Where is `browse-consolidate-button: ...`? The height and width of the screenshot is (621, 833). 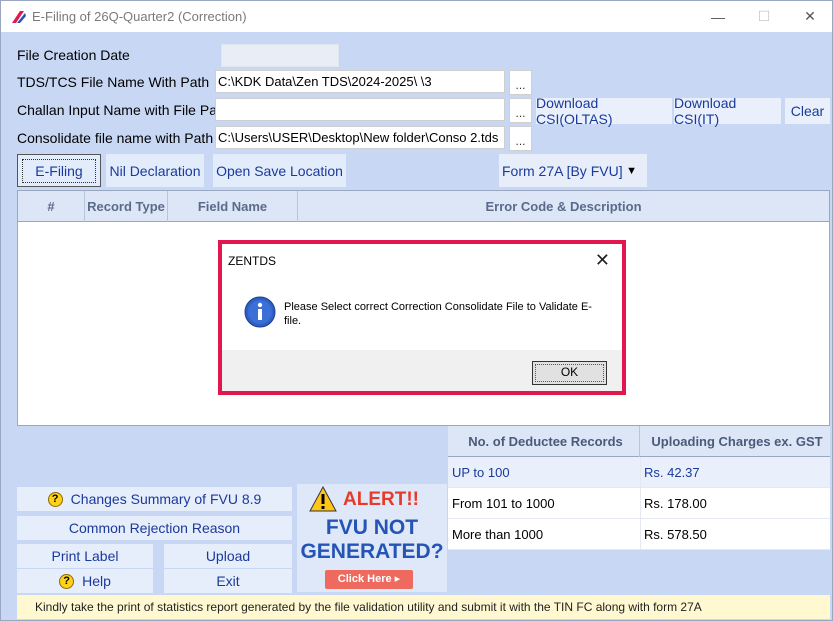
browse-consolidate-button: ... is located at coordinates (520, 138).